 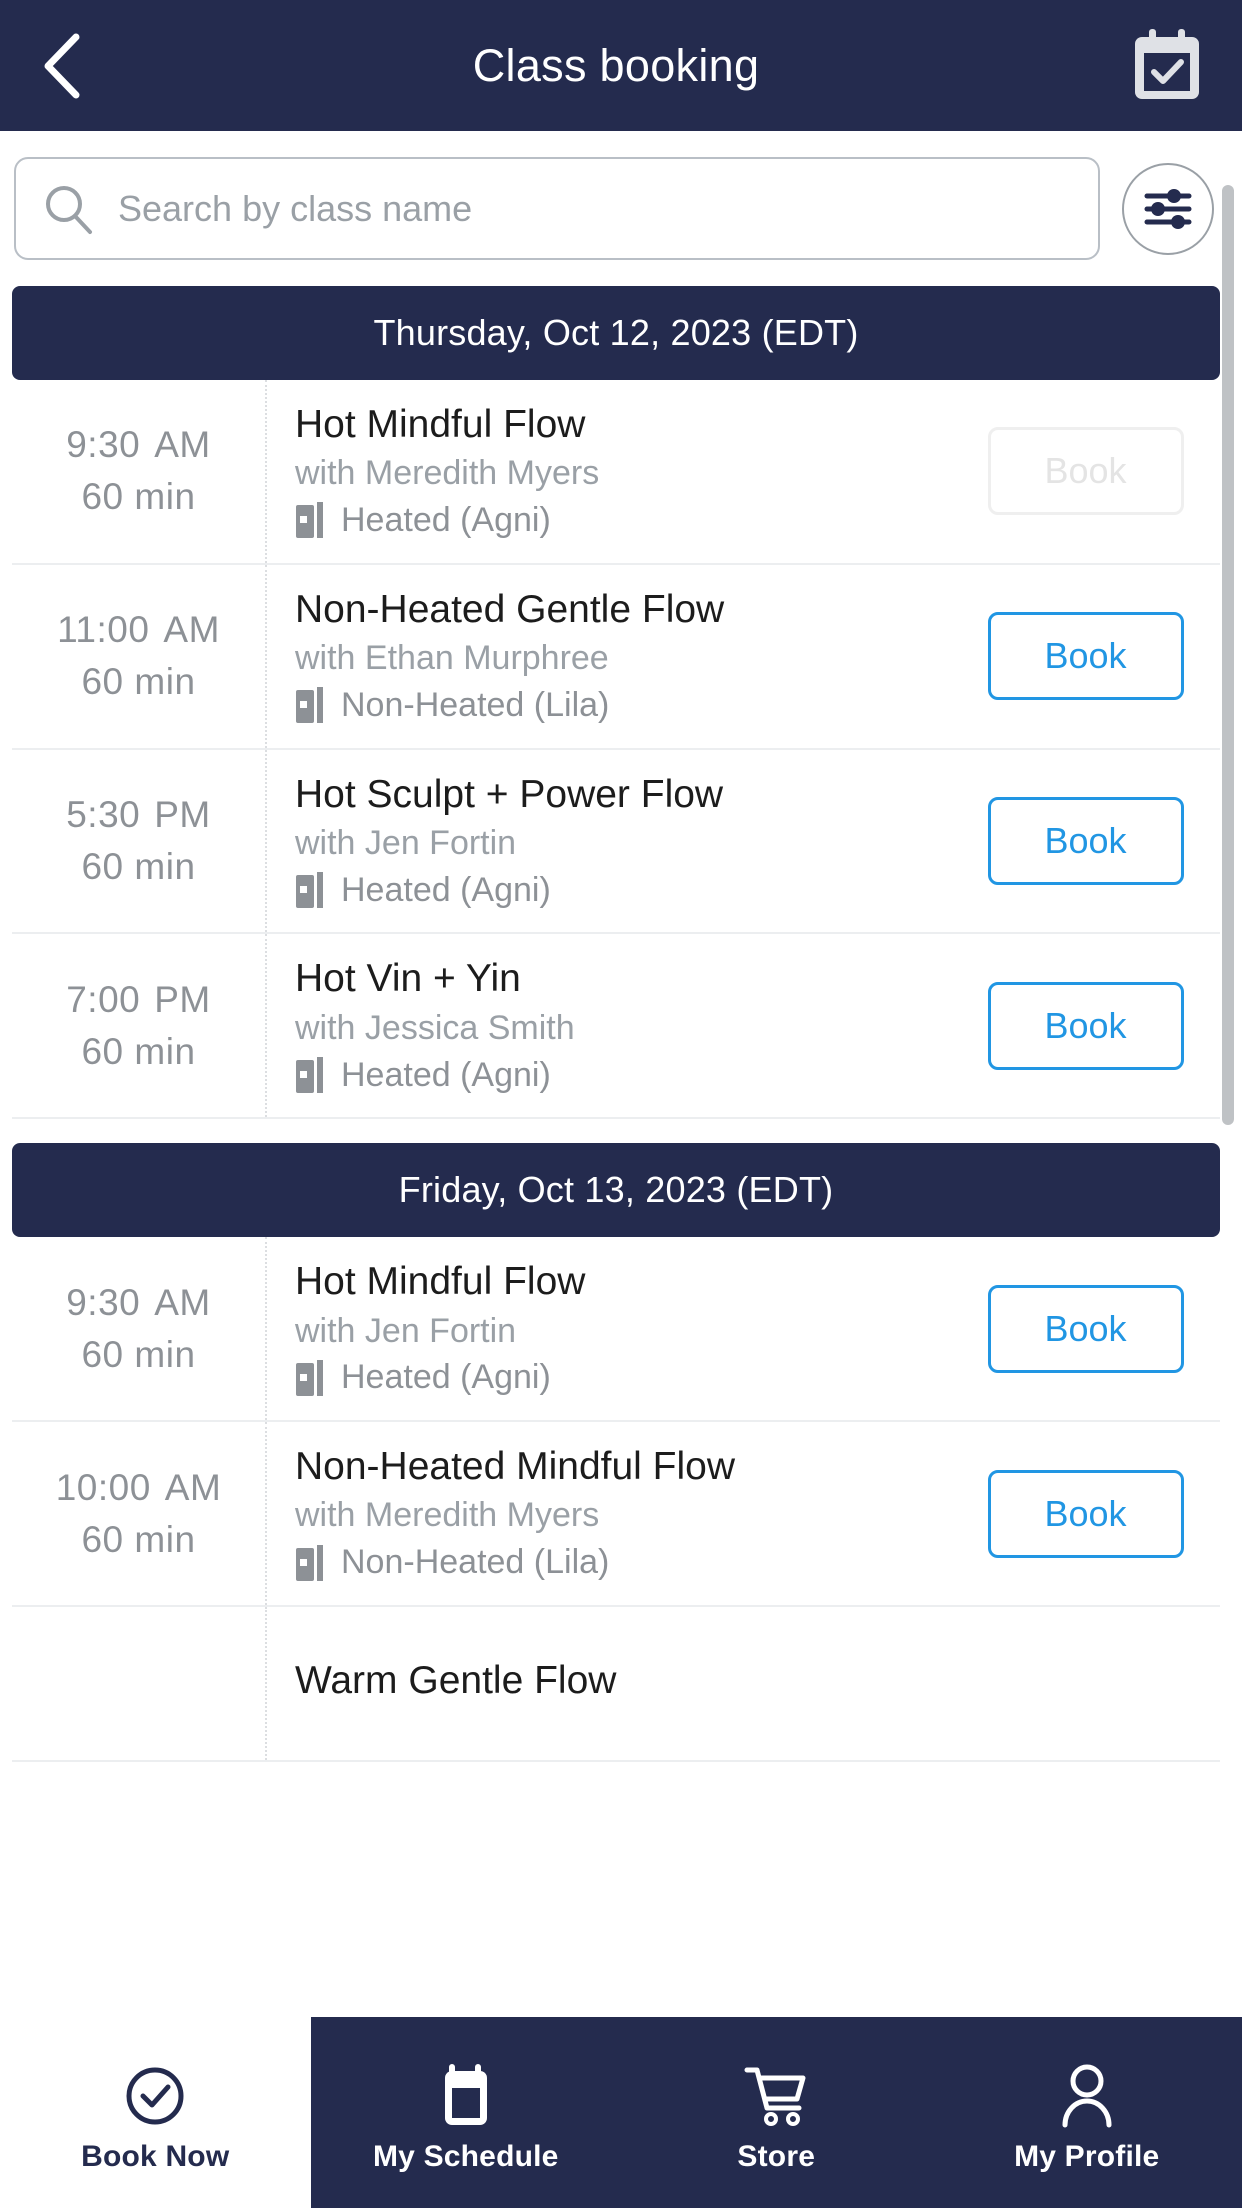 What do you see at coordinates (447, 473) in the screenshot?
I see `class-teacher: with Meredith Myers` at bounding box center [447, 473].